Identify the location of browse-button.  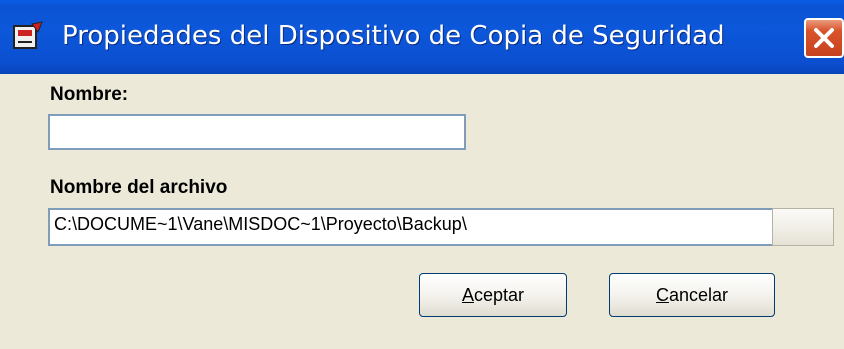
(803, 227).